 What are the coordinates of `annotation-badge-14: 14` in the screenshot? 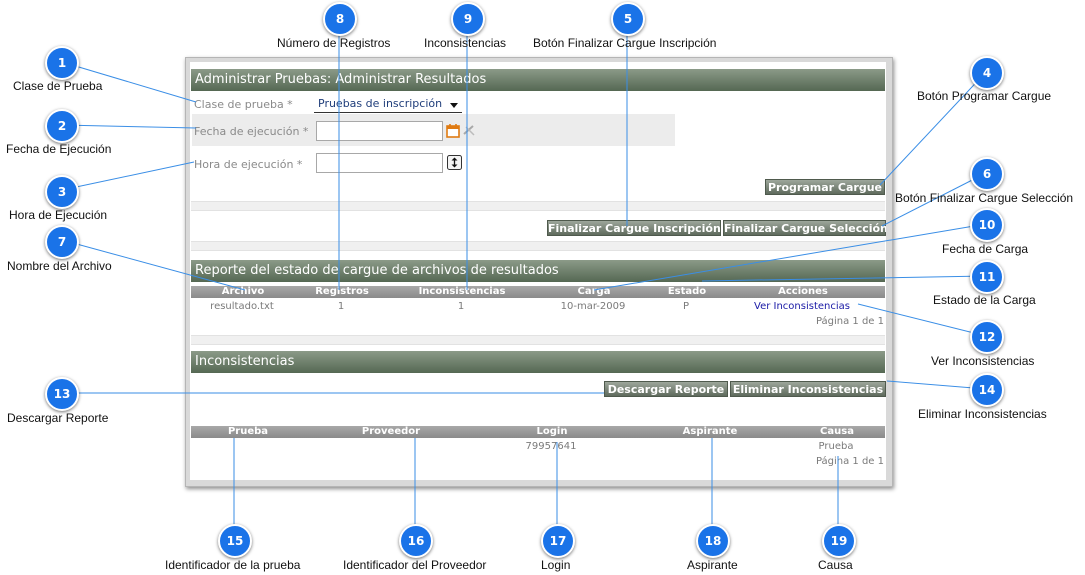 It's located at (987, 390).